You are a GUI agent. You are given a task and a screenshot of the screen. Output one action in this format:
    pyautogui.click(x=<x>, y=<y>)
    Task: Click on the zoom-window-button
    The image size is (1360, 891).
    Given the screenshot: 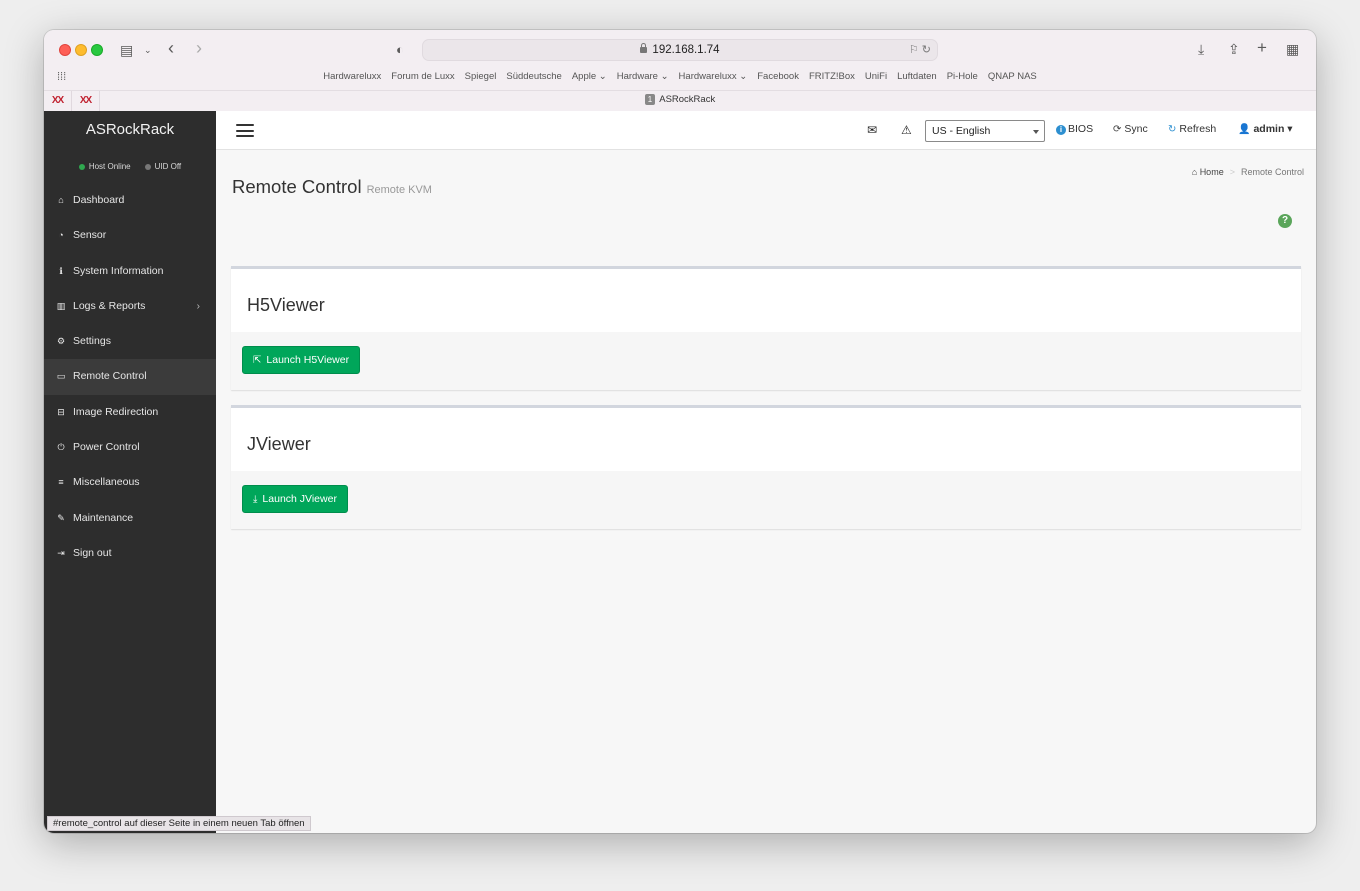 What is the action you would take?
    pyautogui.click(x=97, y=50)
    